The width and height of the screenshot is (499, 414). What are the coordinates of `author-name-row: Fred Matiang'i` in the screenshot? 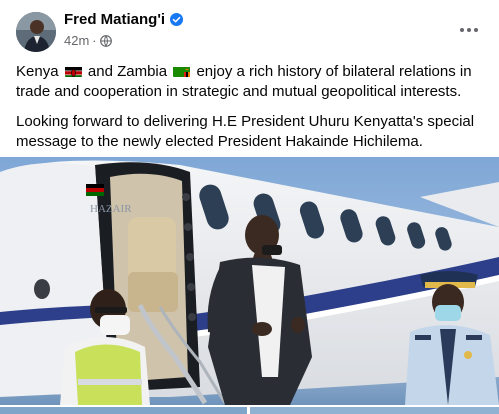 It's located at (124, 19).